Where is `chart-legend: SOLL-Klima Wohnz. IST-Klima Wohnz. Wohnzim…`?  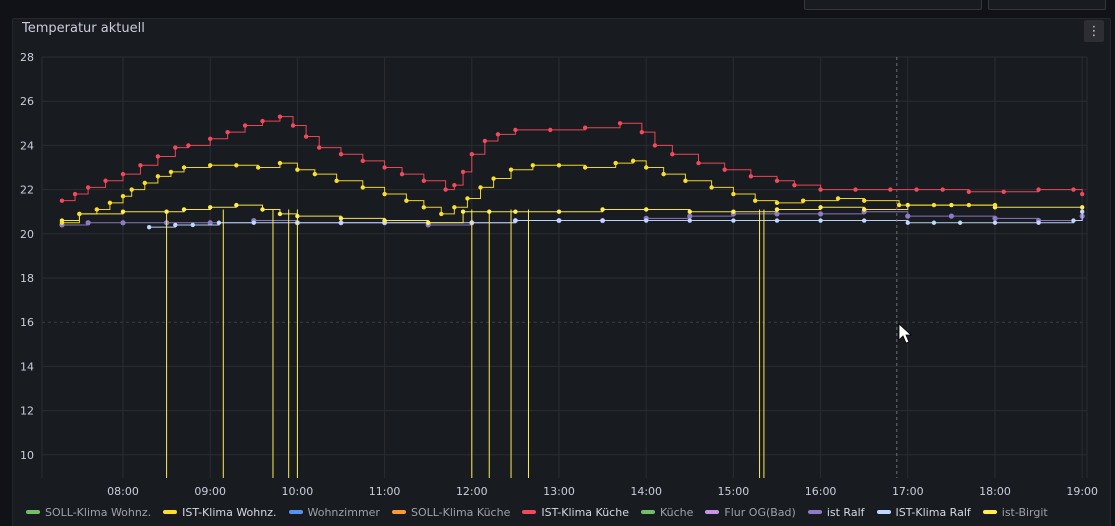
chart-legend: SOLL-Klima Wohnz. IST-Klima Wohnz. Wohnzim… is located at coordinates (543, 512).